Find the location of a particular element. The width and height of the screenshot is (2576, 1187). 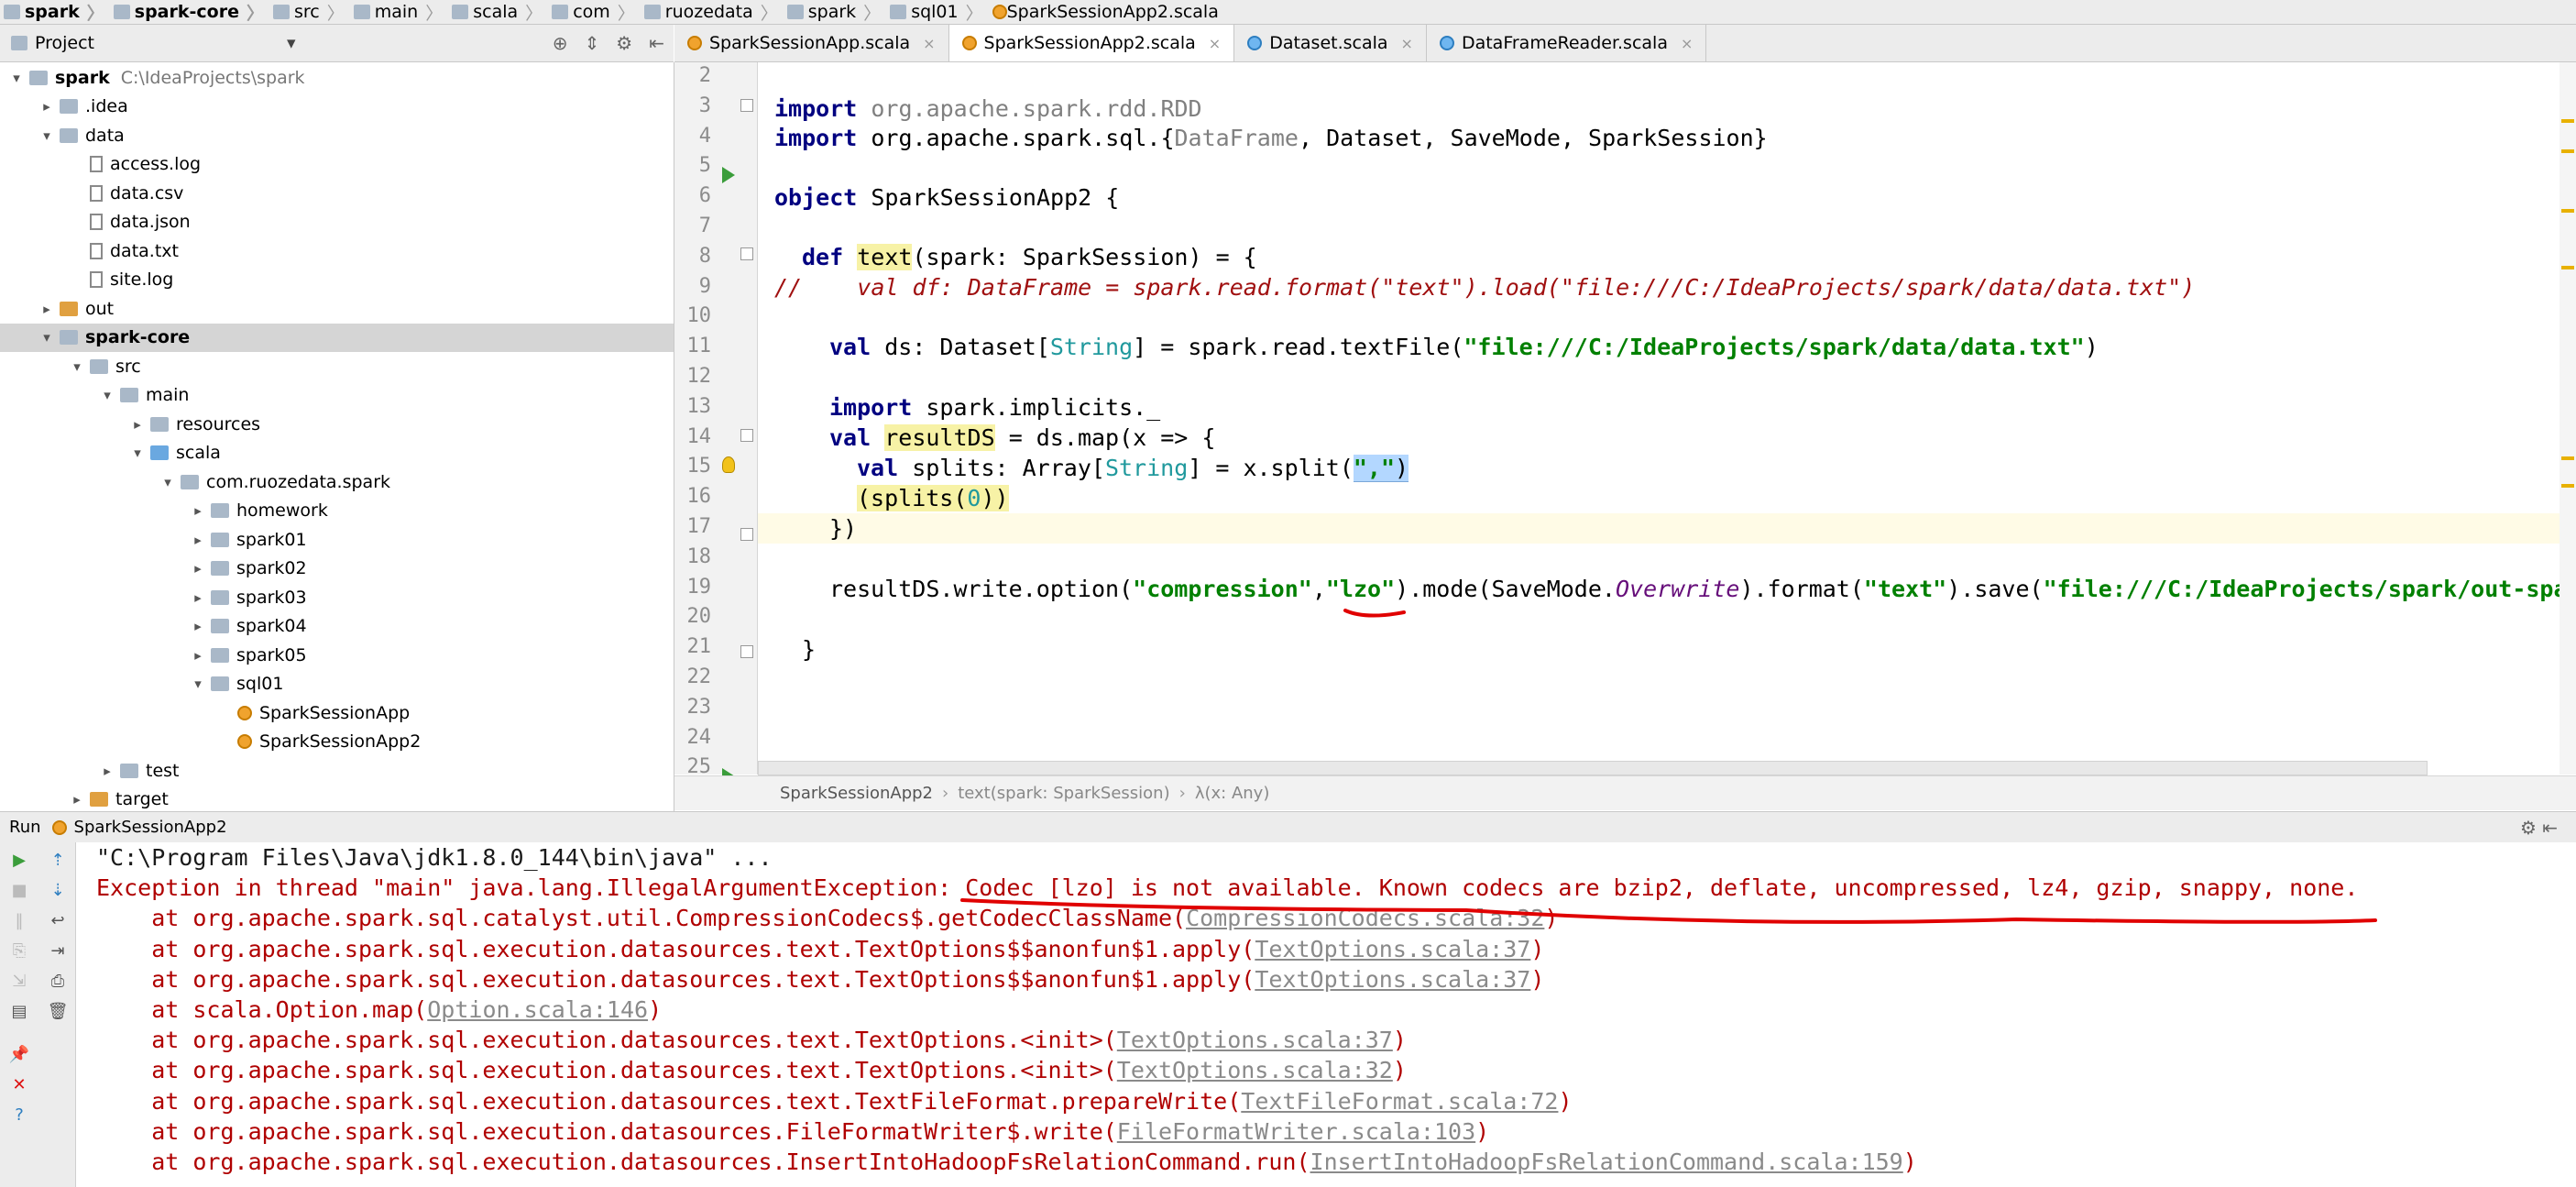

breadcrumb-item: main 〉 is located at coordinates (399, 12).